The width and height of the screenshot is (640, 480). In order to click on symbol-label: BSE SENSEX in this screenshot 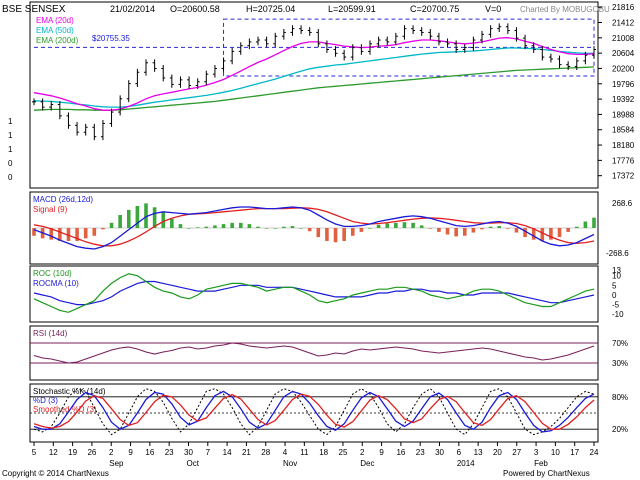, I will do `click(34, 9)`.